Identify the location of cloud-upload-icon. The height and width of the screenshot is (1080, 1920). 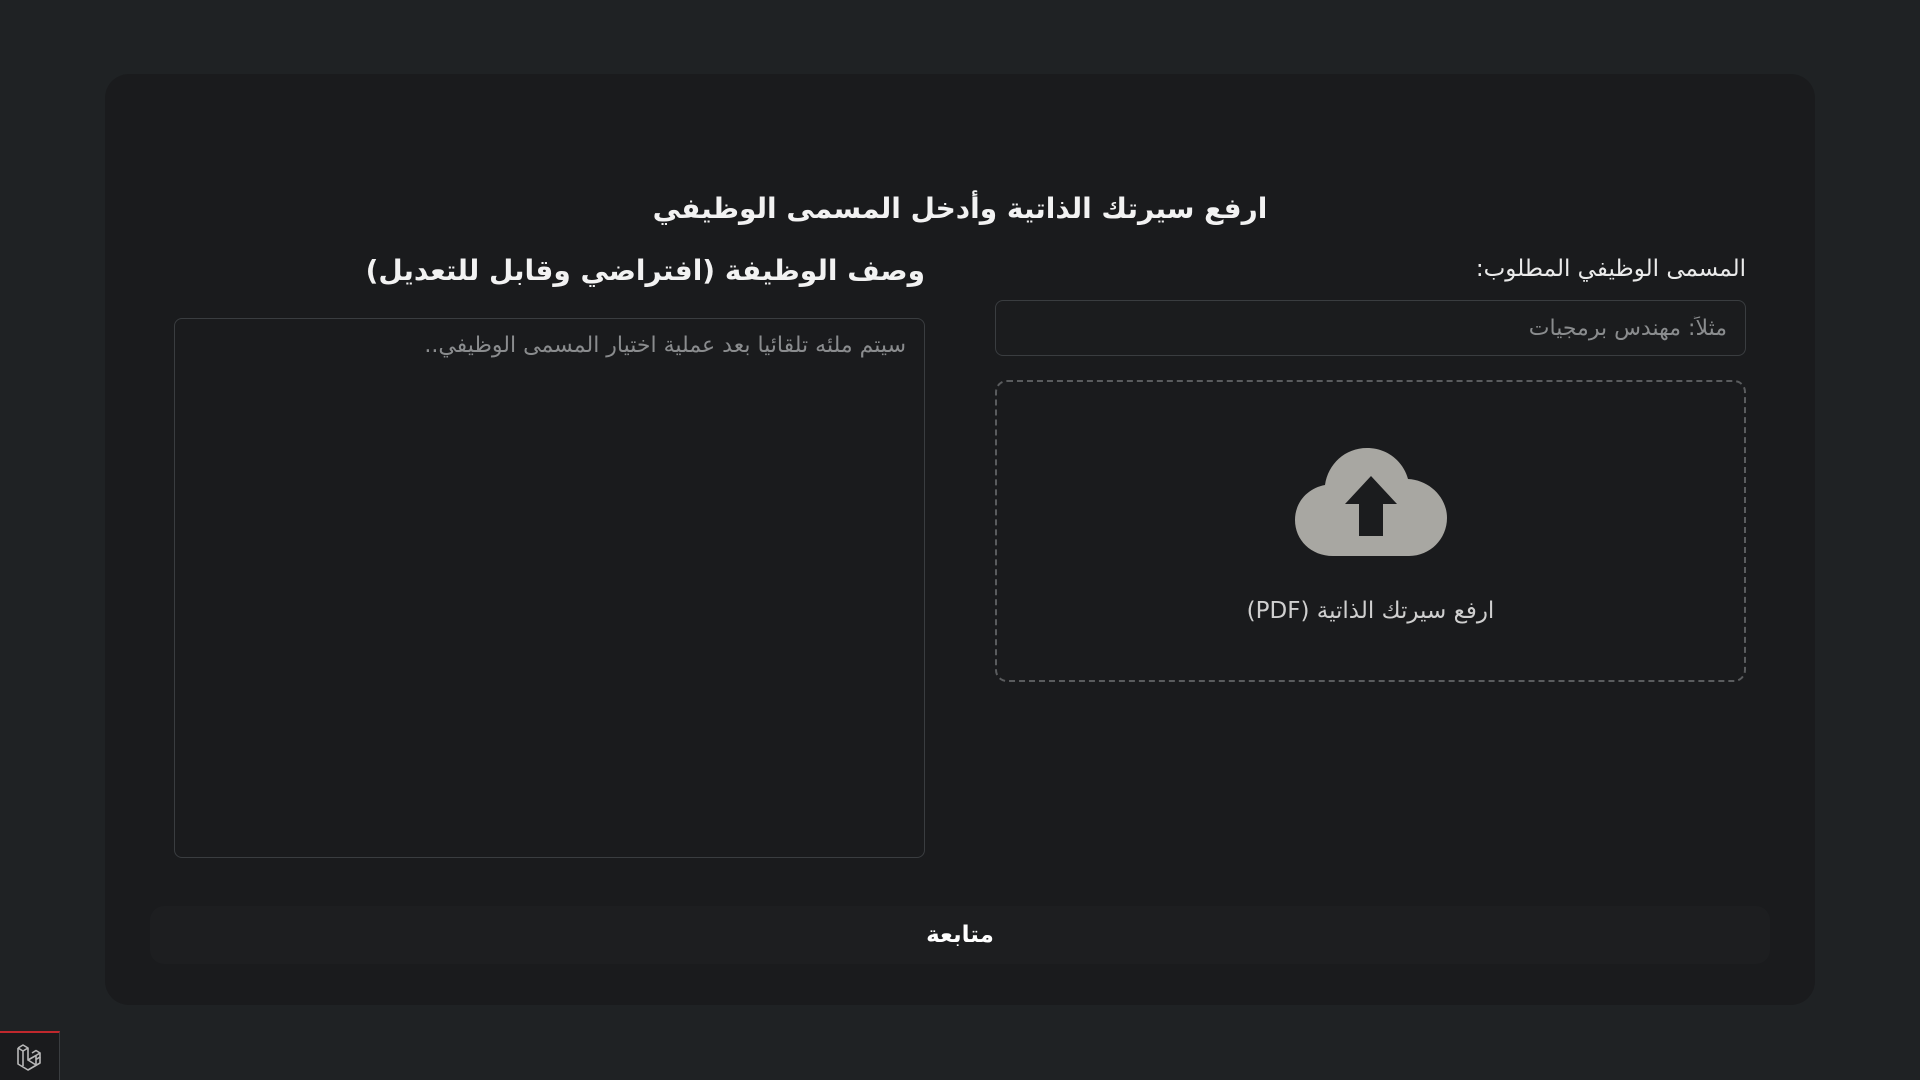
(1370, 502).